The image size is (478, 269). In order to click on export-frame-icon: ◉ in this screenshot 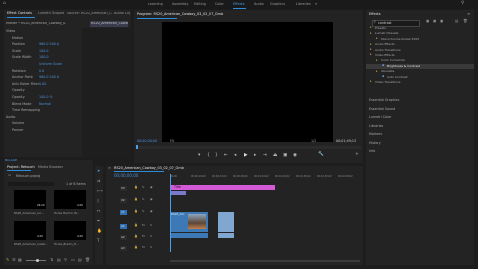, I will do `click(295, 156)`.